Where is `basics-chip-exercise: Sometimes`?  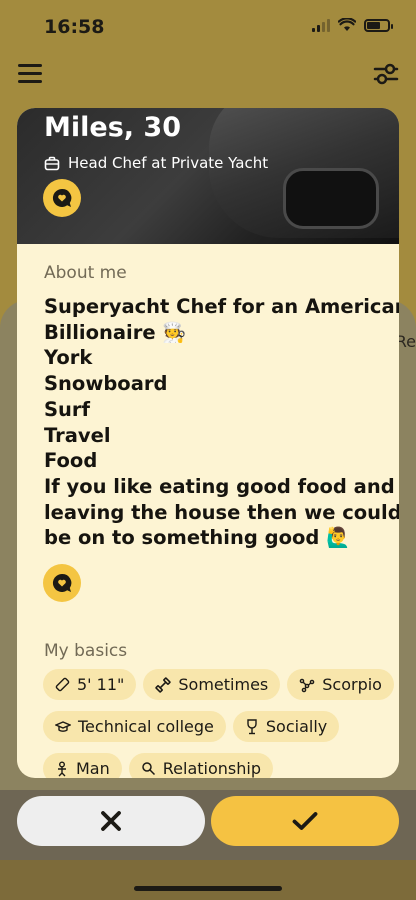
basics-chip-exercise: Sometimes is located at coordinates (212, 684).